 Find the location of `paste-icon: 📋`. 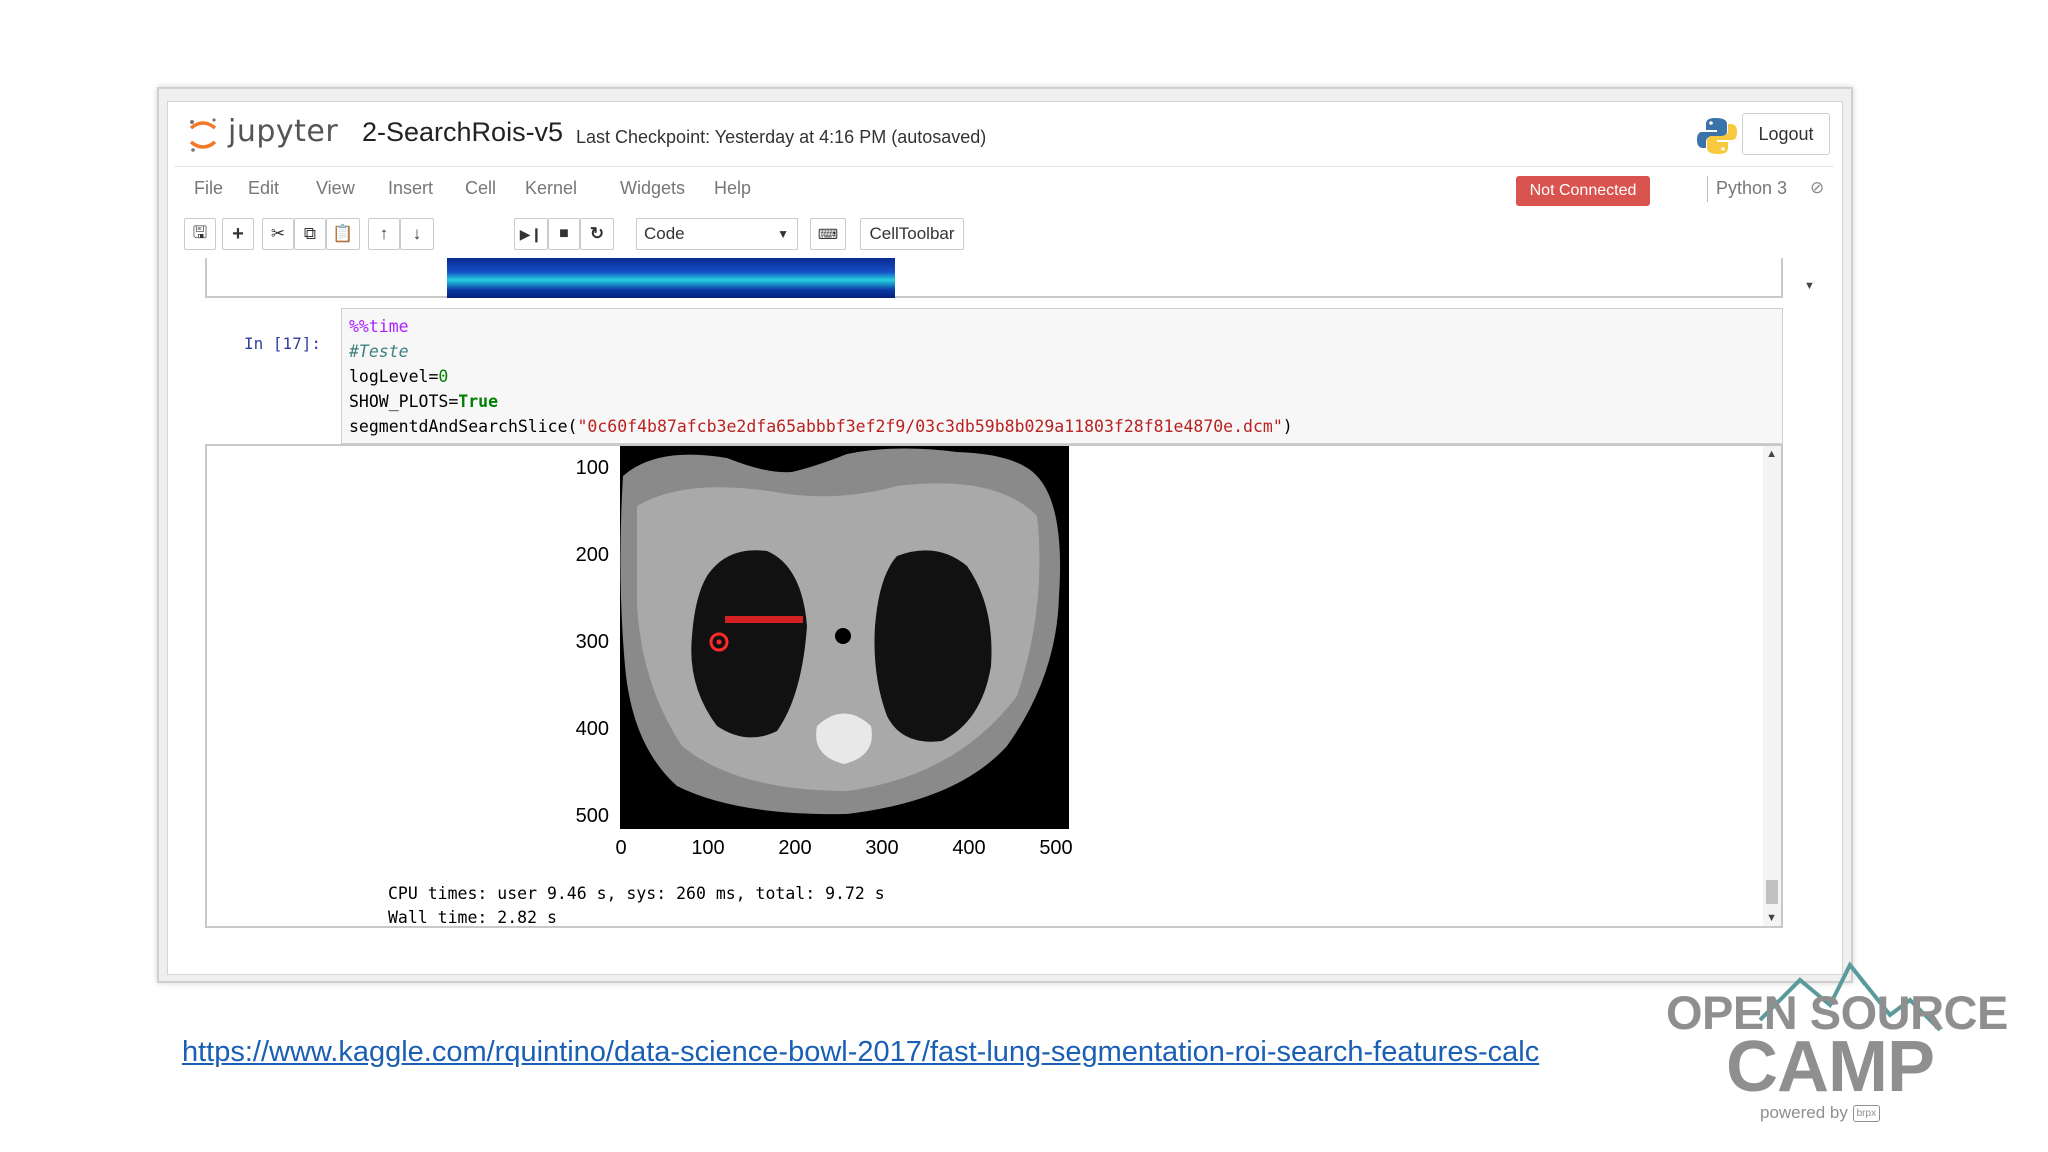

paste-icon: 📋 is located at coordinates (343, 234).